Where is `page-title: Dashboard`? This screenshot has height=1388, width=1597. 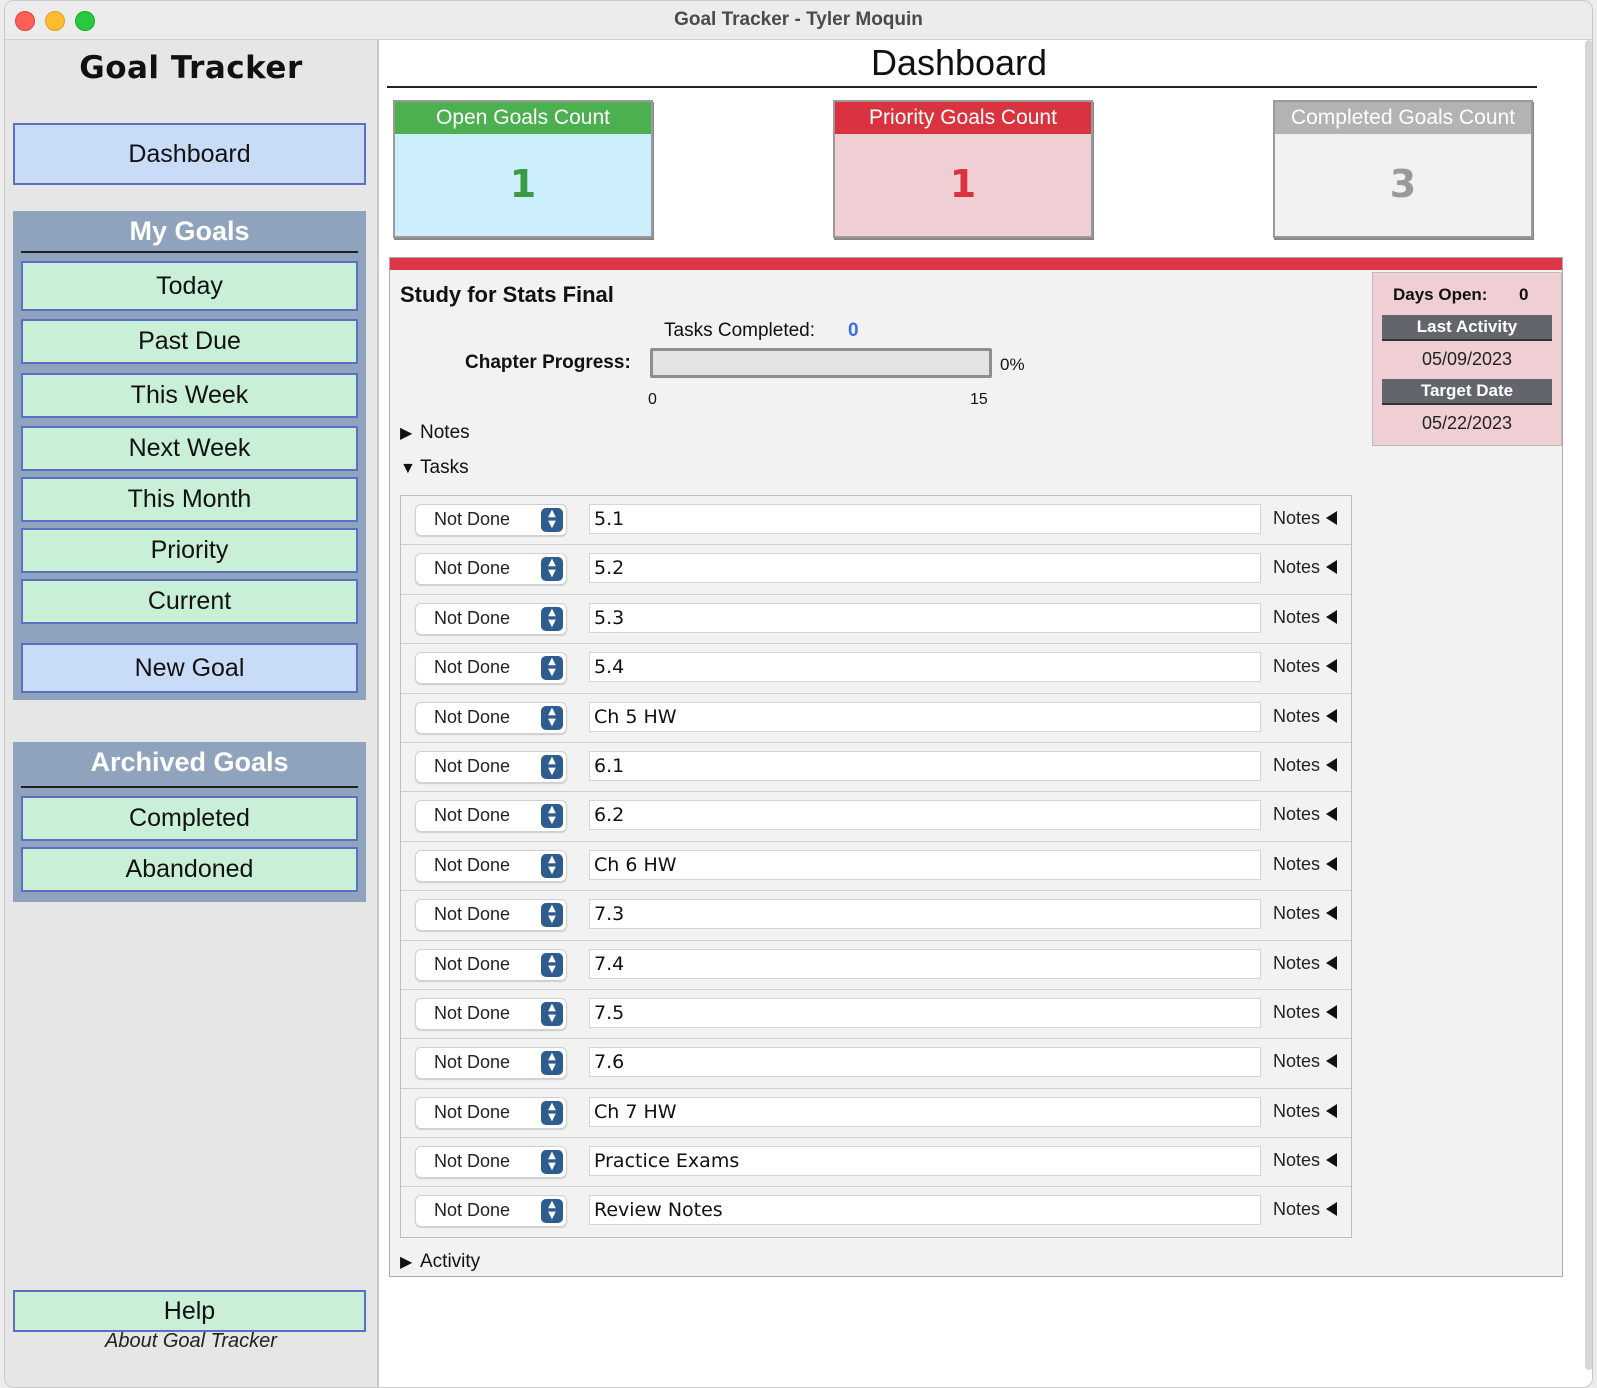
page-title: Dashboard is located at coordinates (959, 62).